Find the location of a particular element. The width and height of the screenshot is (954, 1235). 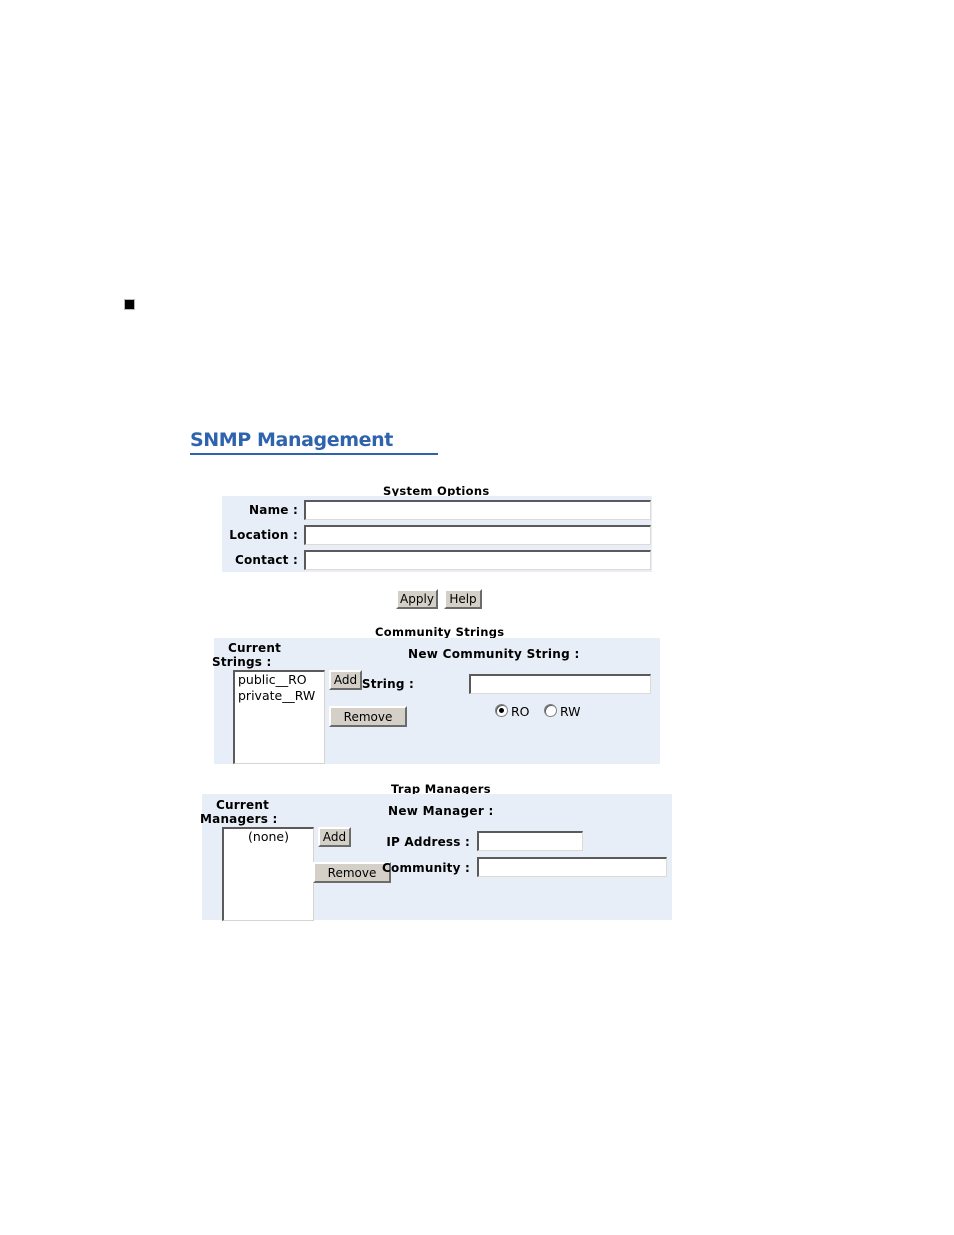

current-managers-label: Current Managers : is located at coordinates (239, 812).